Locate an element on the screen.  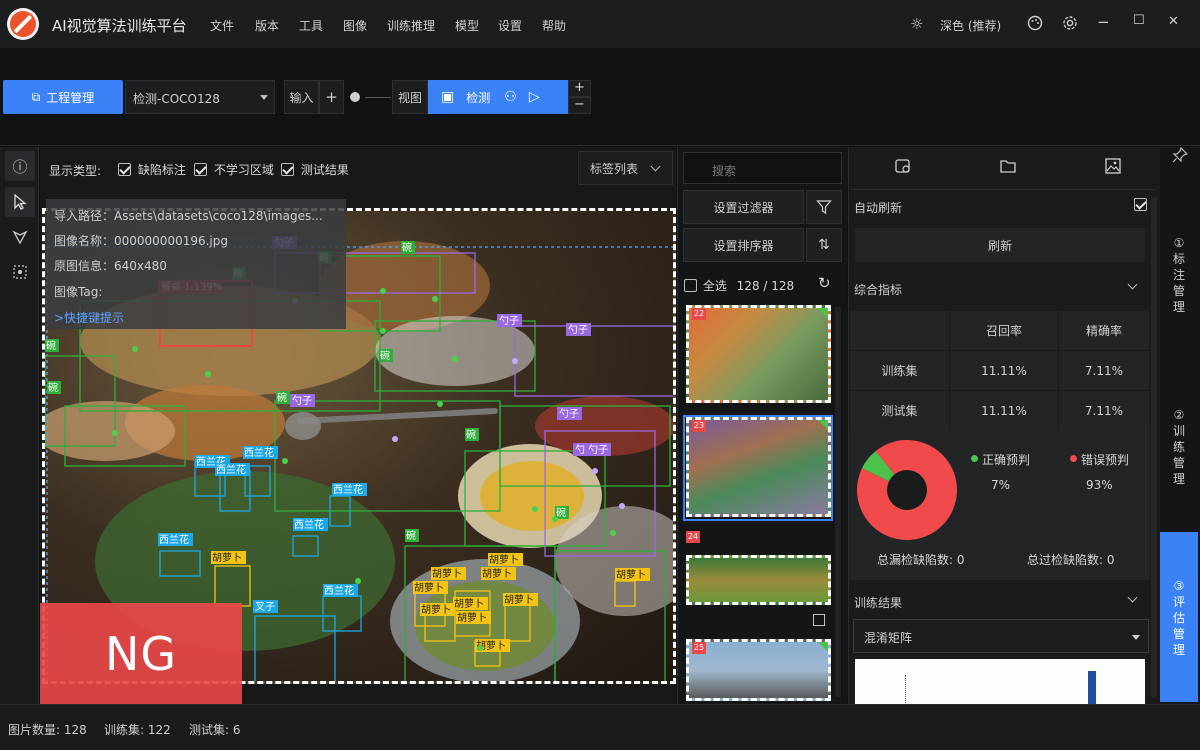
menu-model: 模型 is located at coordinates (467, 25).